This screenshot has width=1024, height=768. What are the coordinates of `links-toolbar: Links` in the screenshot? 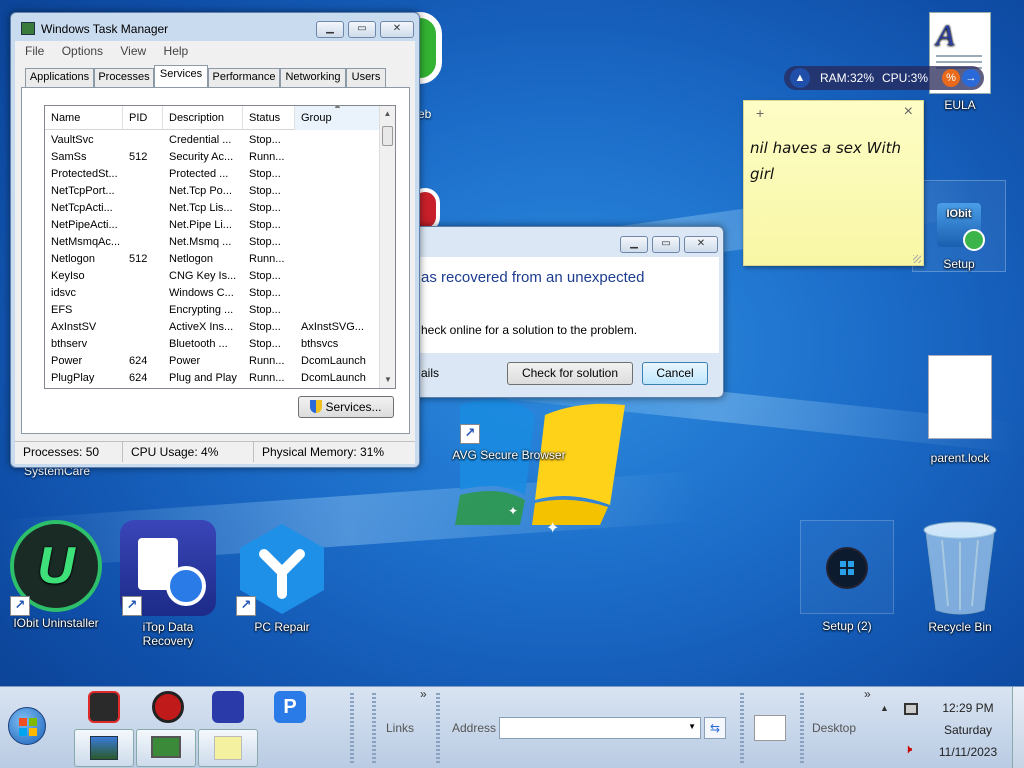 It's located at (400, 728).